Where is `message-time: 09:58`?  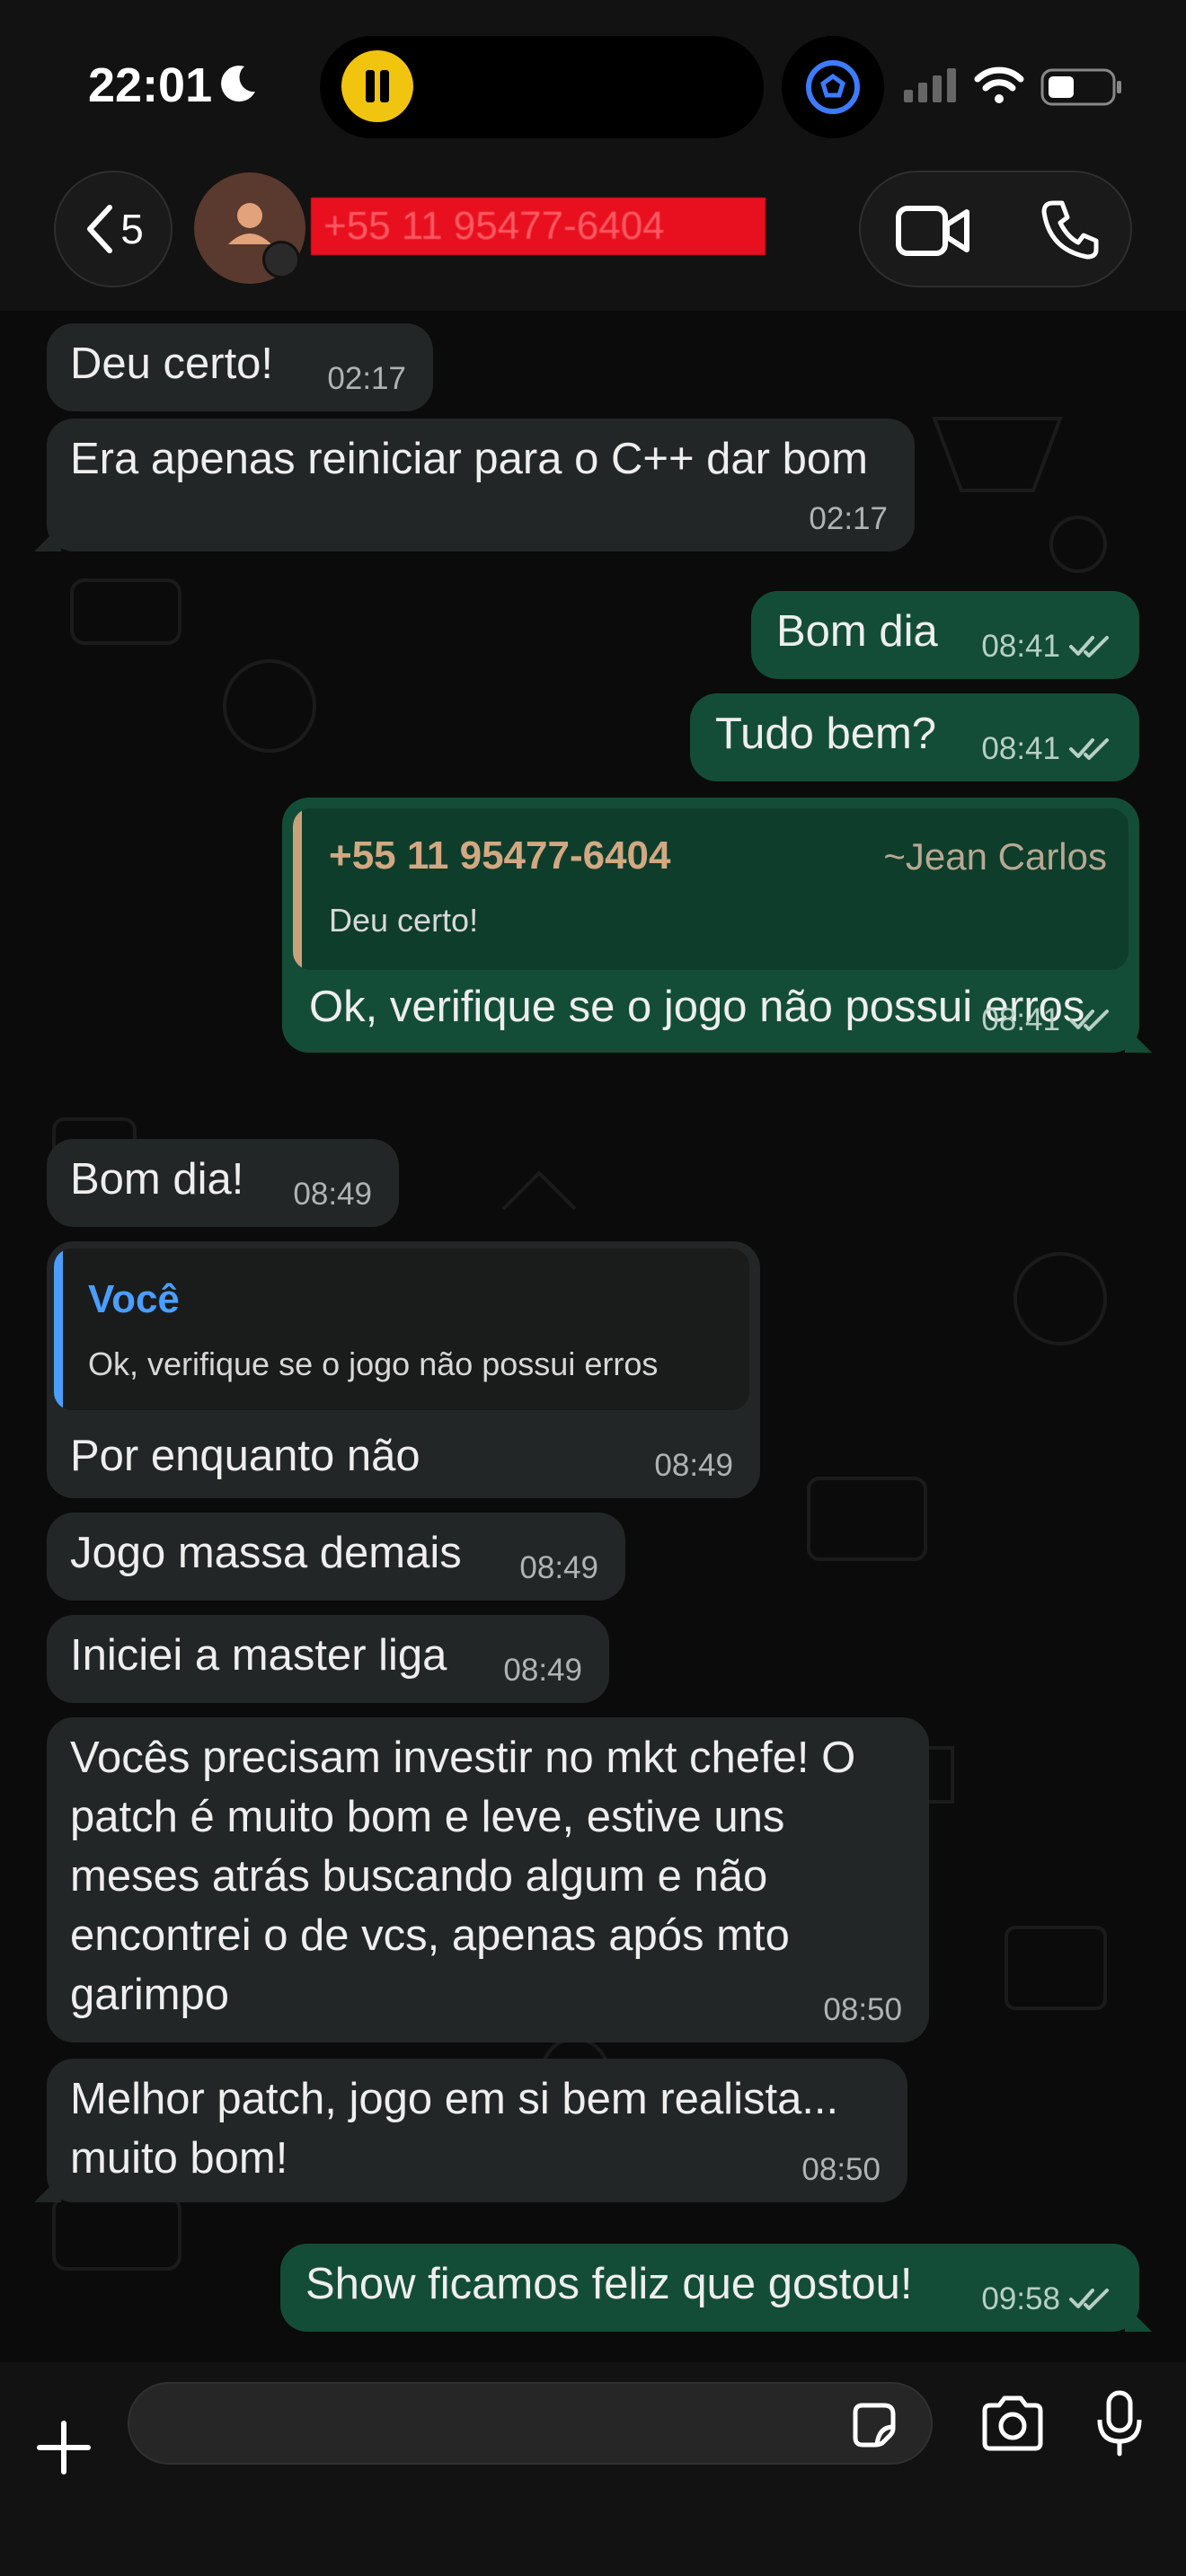 message-time: 09:58 is located at coordinates (1020, 2298).